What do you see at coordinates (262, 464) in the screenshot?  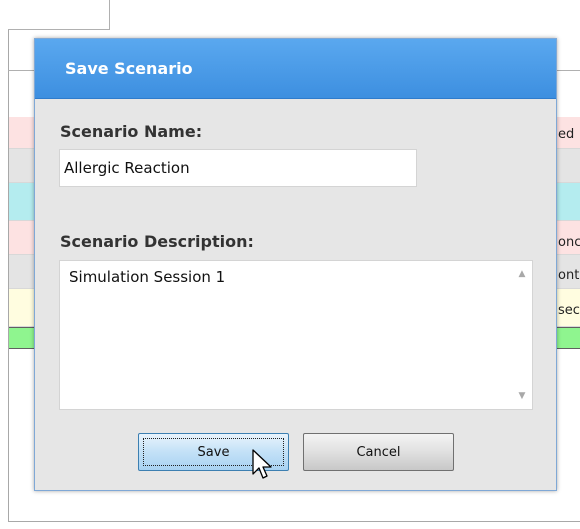 I see `mouse-pointer-icon` at bounding box center [262, 464].